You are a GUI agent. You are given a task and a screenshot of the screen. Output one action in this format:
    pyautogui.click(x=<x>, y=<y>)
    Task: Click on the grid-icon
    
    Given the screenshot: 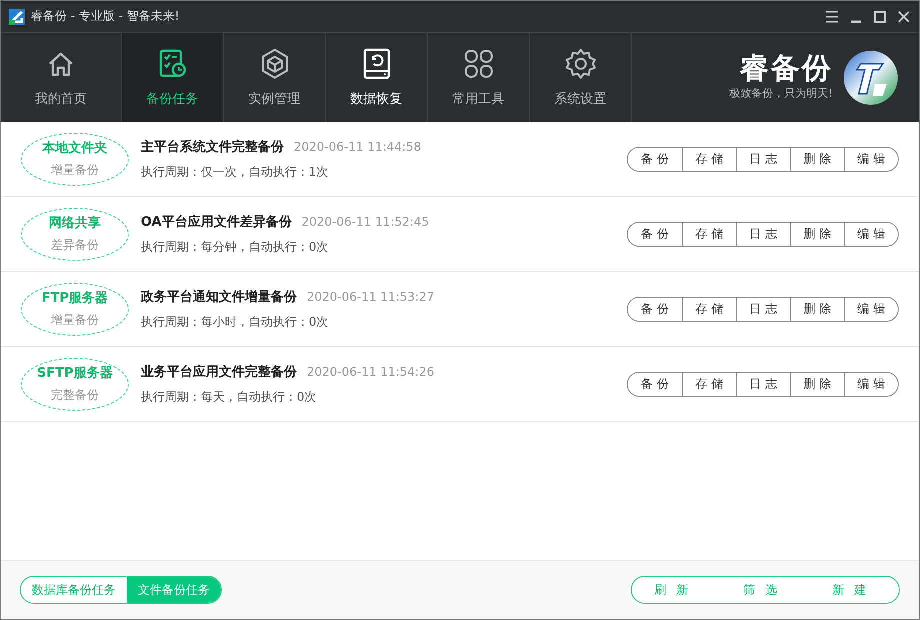 What is the action you would take?
    pyautogui.click(x=478, y=64)
    